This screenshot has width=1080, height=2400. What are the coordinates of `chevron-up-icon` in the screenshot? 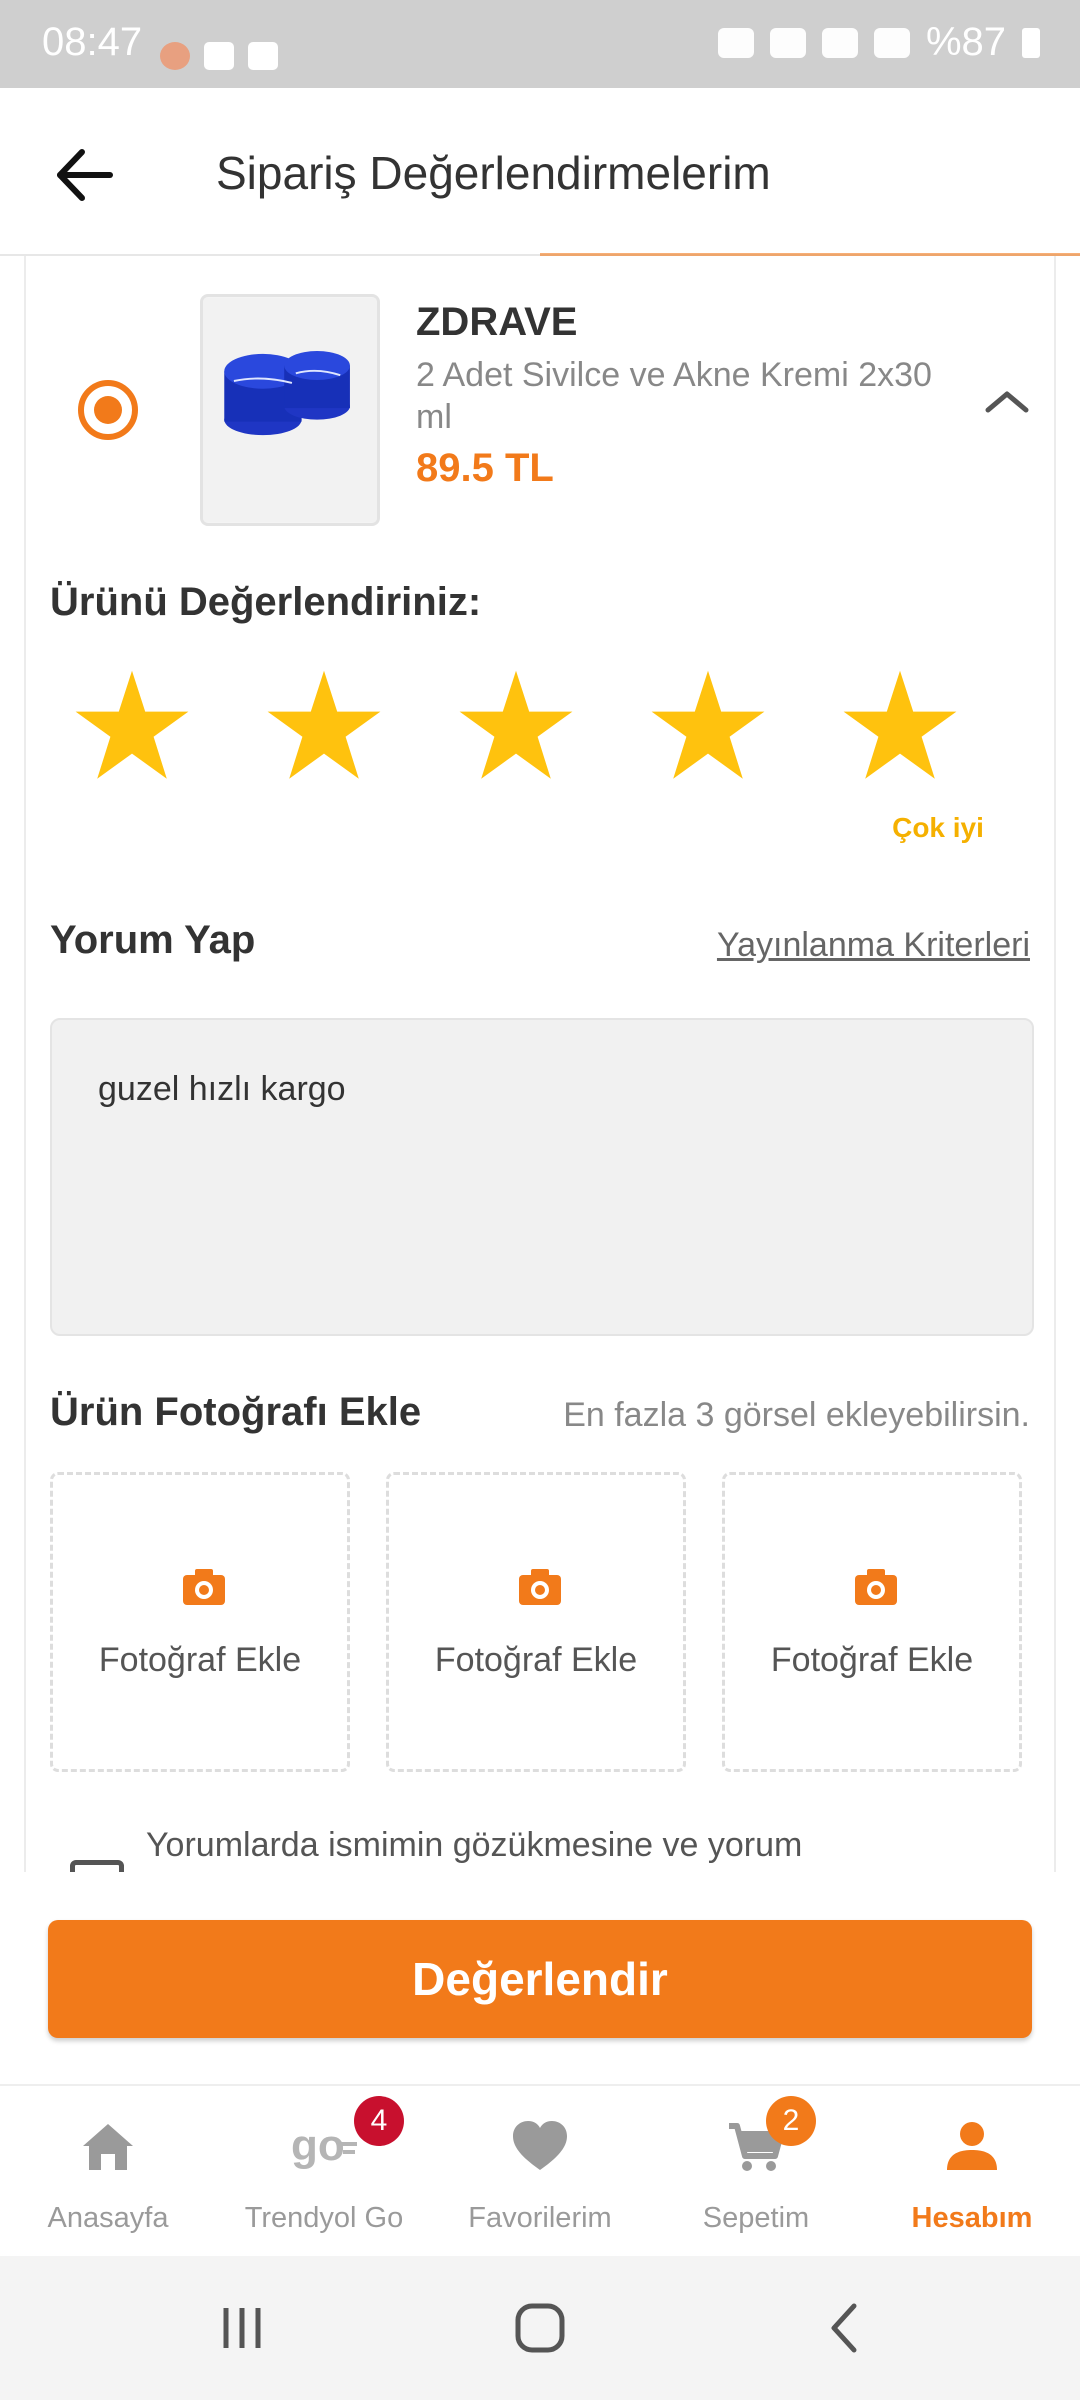 It's located at (1007, 401).